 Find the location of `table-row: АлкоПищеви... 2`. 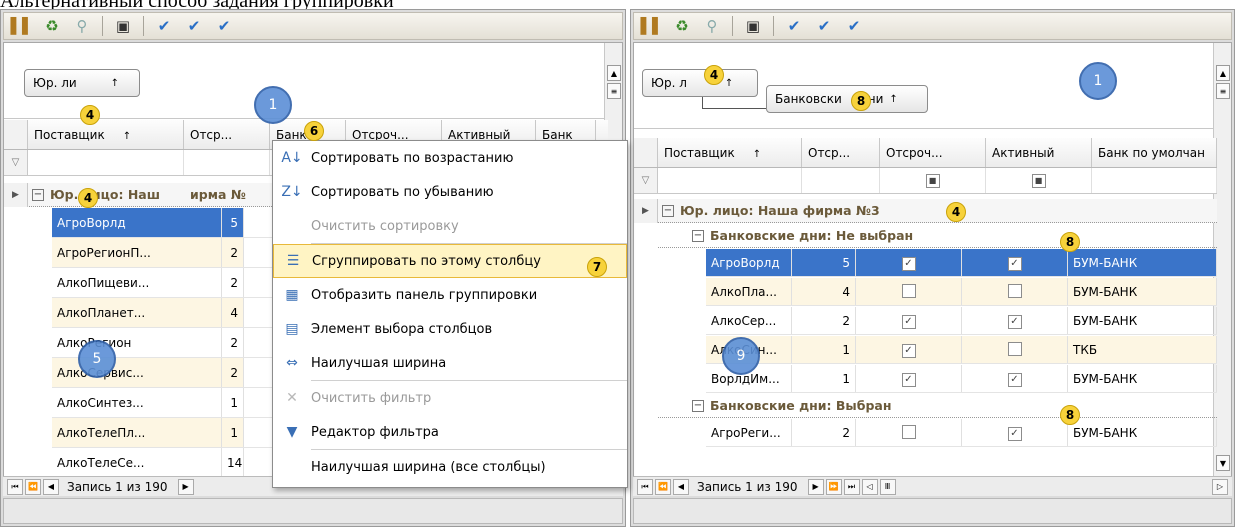

table-row: АлкоПищеви... 2 is located at coordinates (173, 283).